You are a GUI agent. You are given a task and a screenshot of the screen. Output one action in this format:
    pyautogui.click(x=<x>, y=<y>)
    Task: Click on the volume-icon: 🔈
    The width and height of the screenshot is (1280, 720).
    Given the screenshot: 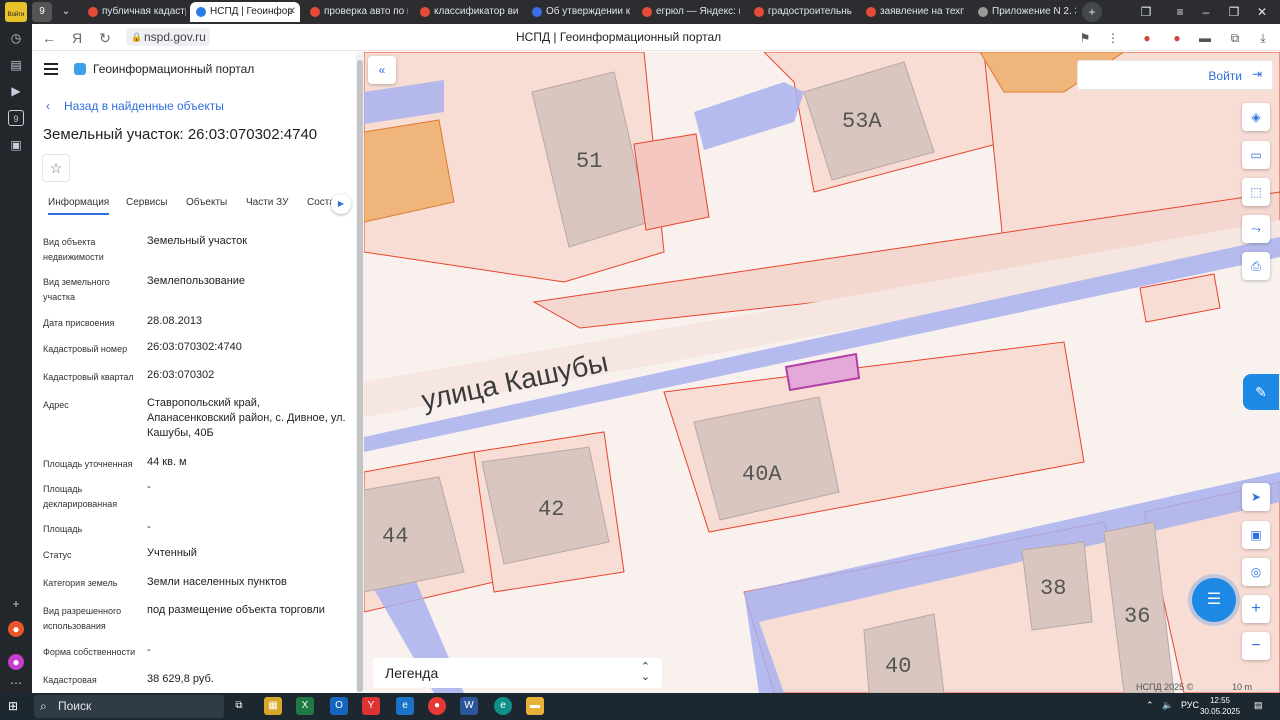 What is the action you would take?
    pyautogui.click(x=1167, y=705)
    